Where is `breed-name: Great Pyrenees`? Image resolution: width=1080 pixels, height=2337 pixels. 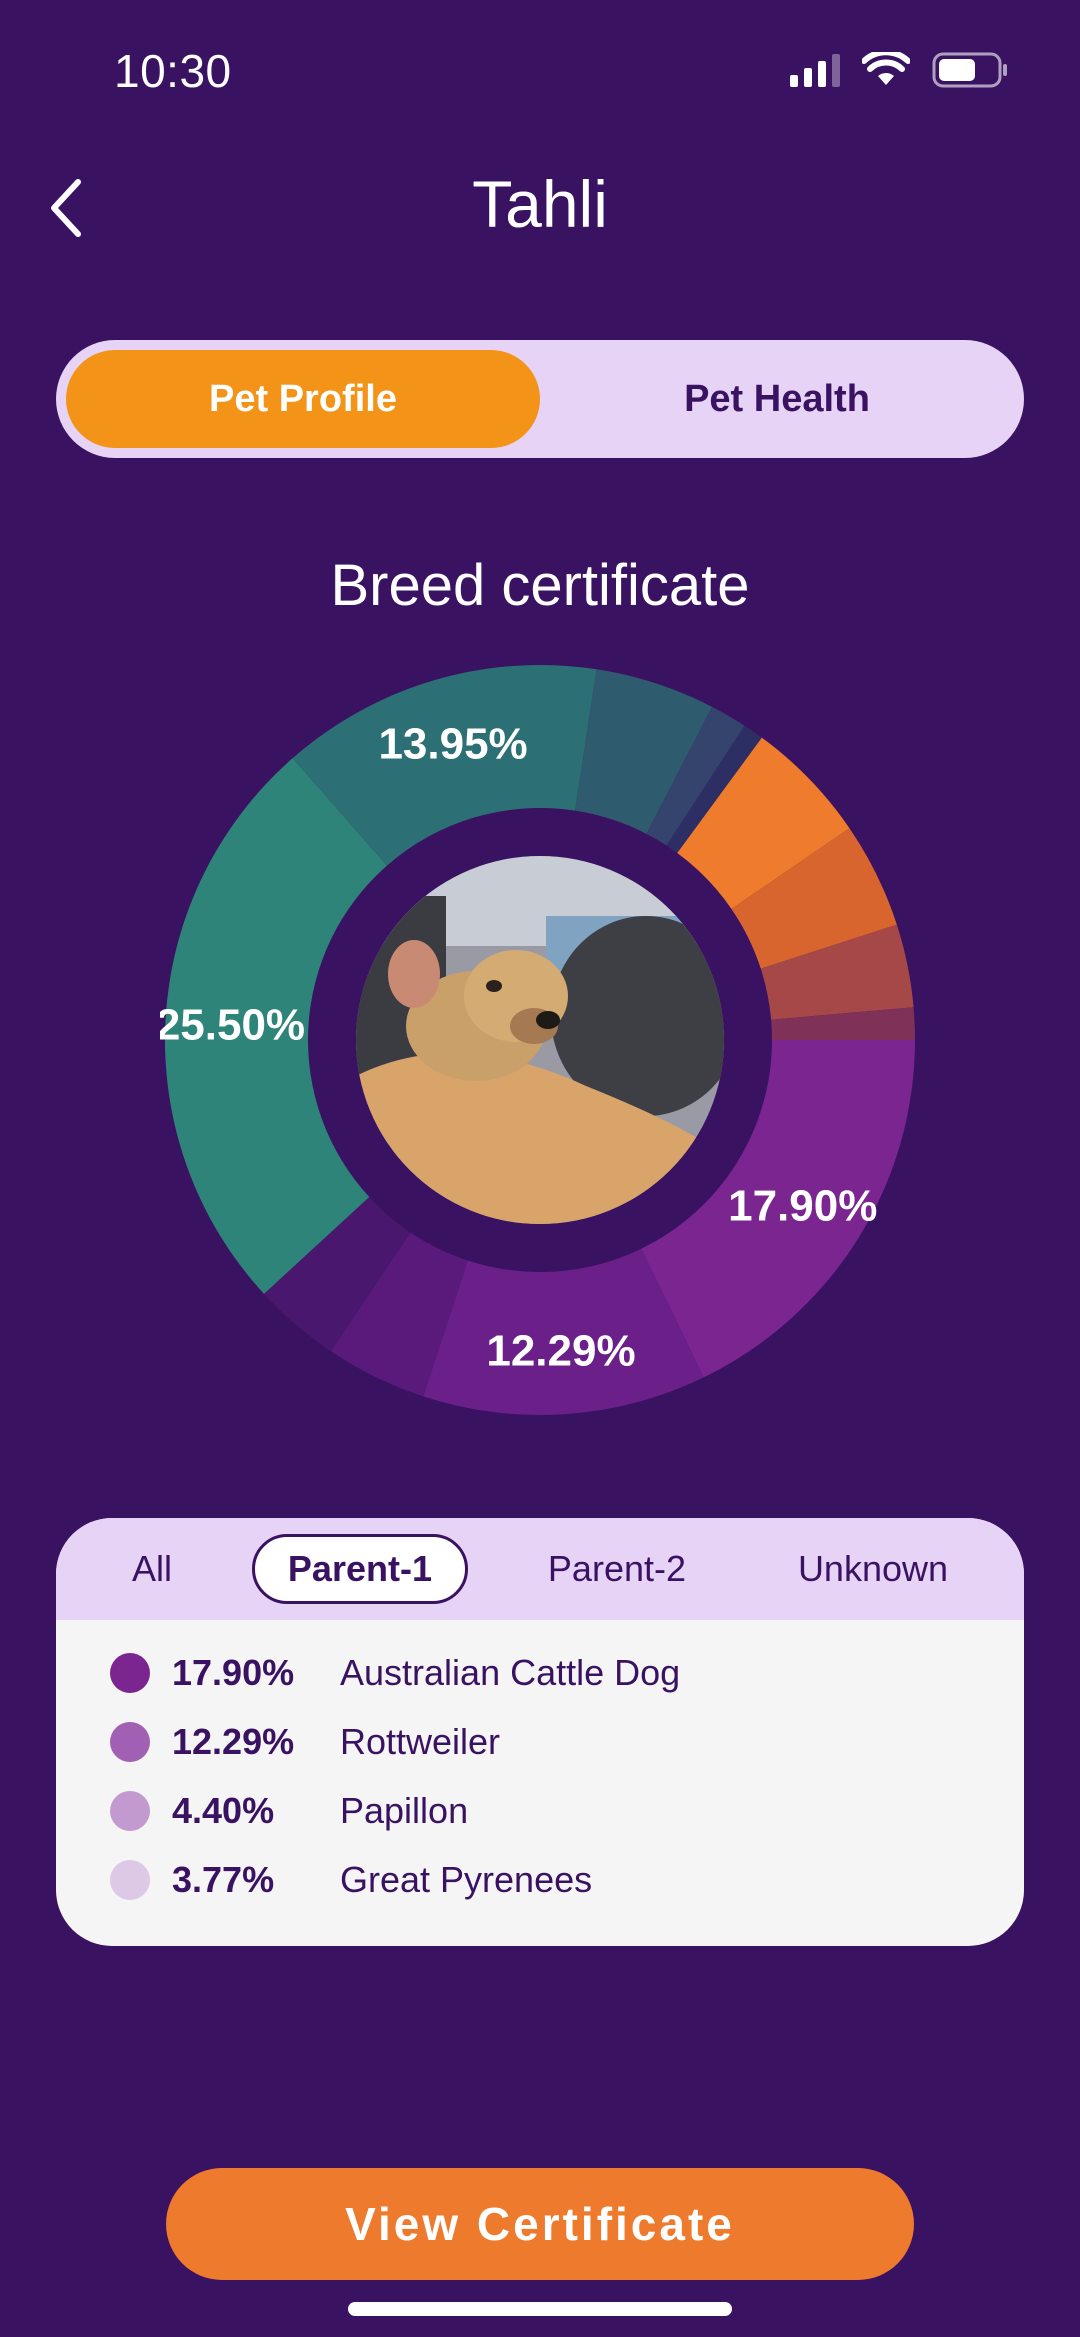 breed-name: Great Pyrenees is located at coordinates (466, 1879).